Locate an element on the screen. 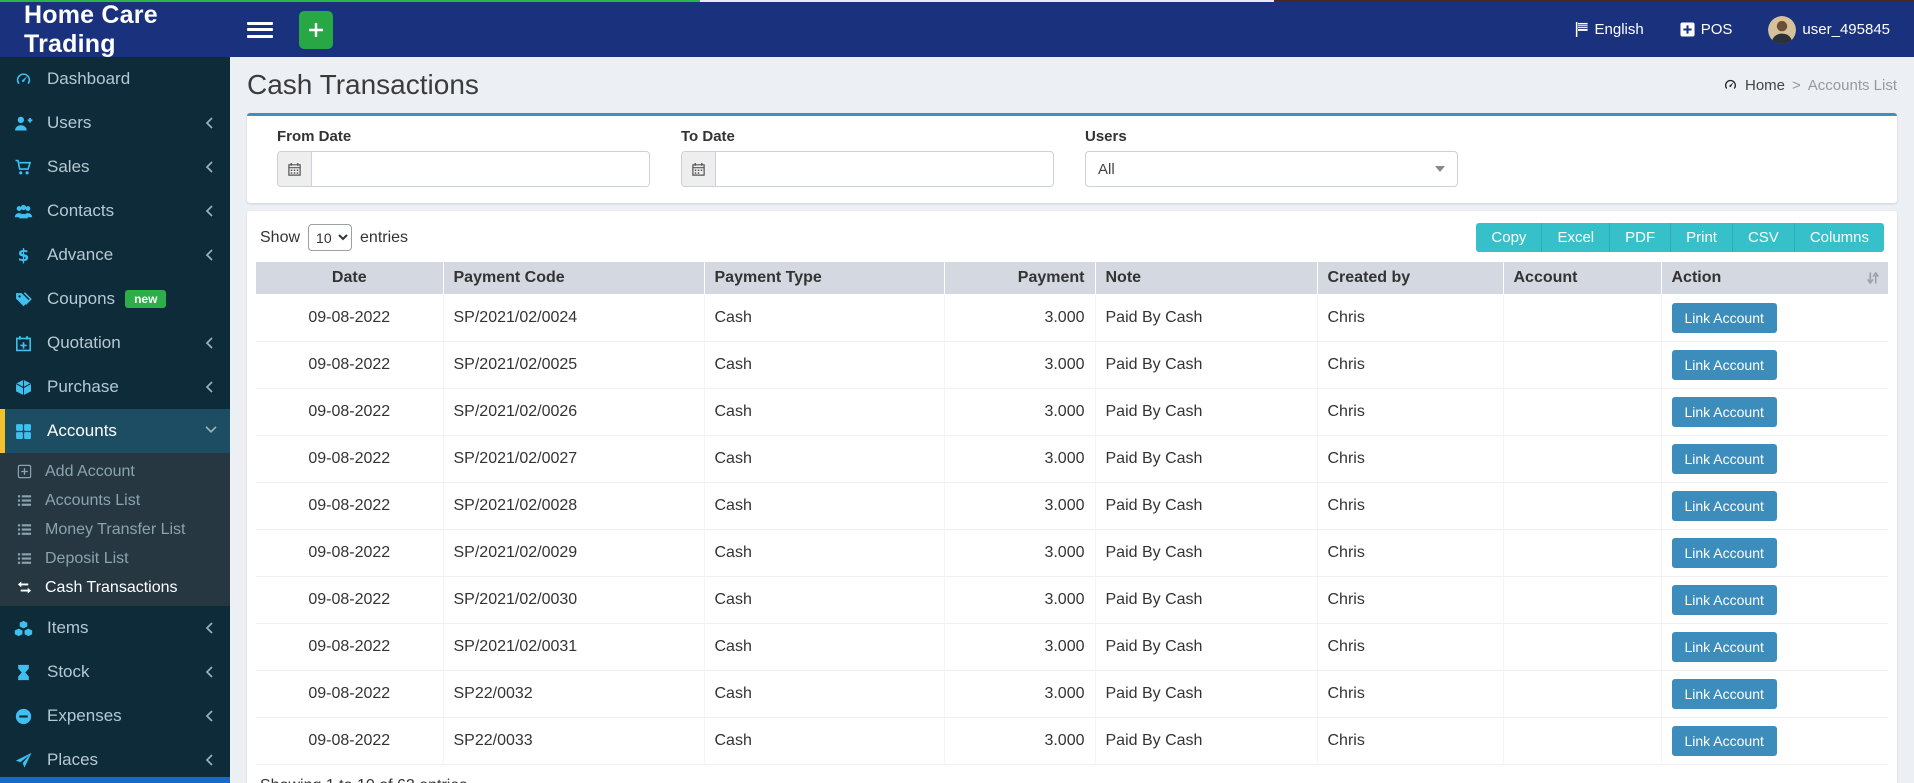  users-select-value: All is located at coordinates (1106, 169).